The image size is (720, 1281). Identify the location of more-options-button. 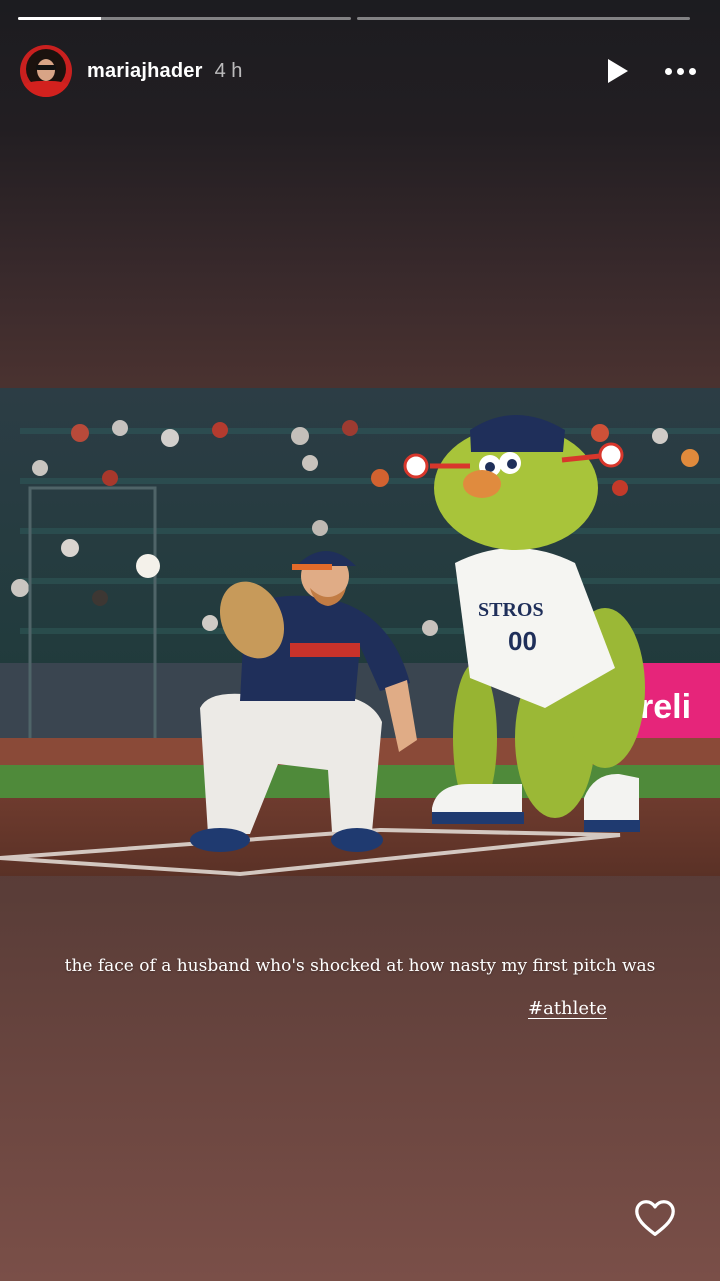
(680, 71).